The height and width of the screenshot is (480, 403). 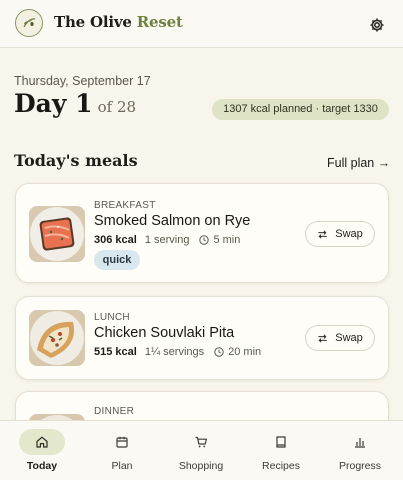 What do you see at coordinates (115, 240) in the screenshot?
I see `meal-kcal: 306 kcal` at bounding box center [115, 240].